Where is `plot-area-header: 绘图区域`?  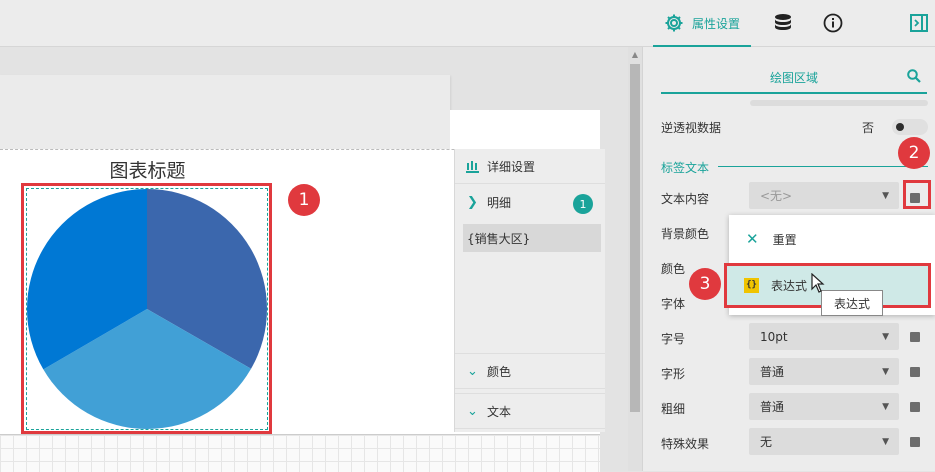
plot-area-header: 绘图区域 is located at coordinates (794, 78).